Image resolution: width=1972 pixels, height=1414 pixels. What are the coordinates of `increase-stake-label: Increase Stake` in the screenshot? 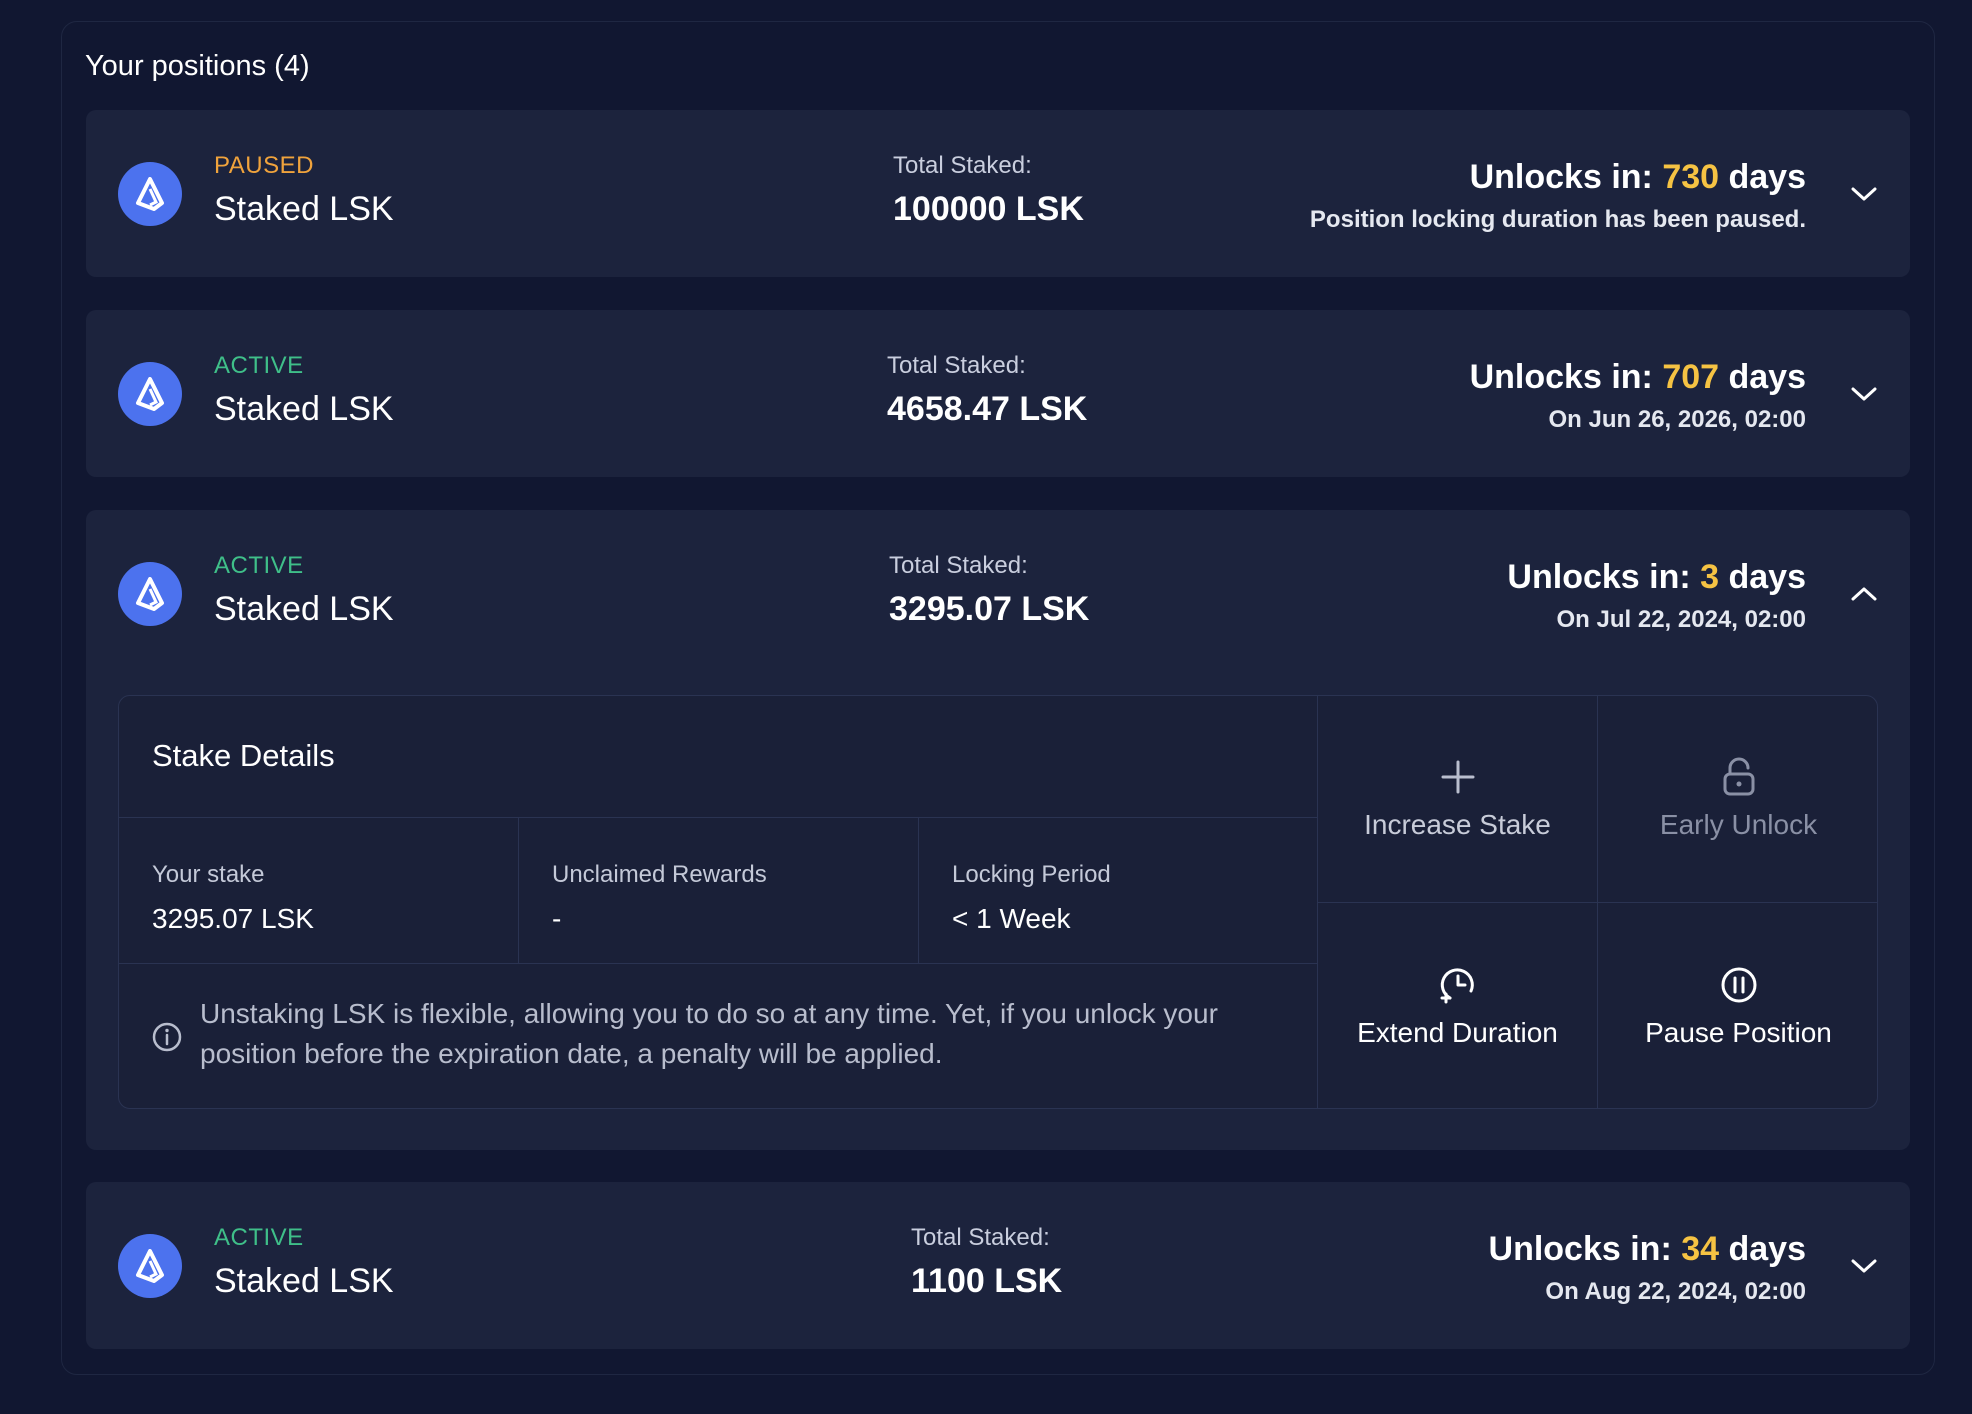 It's located at (1457, 824).